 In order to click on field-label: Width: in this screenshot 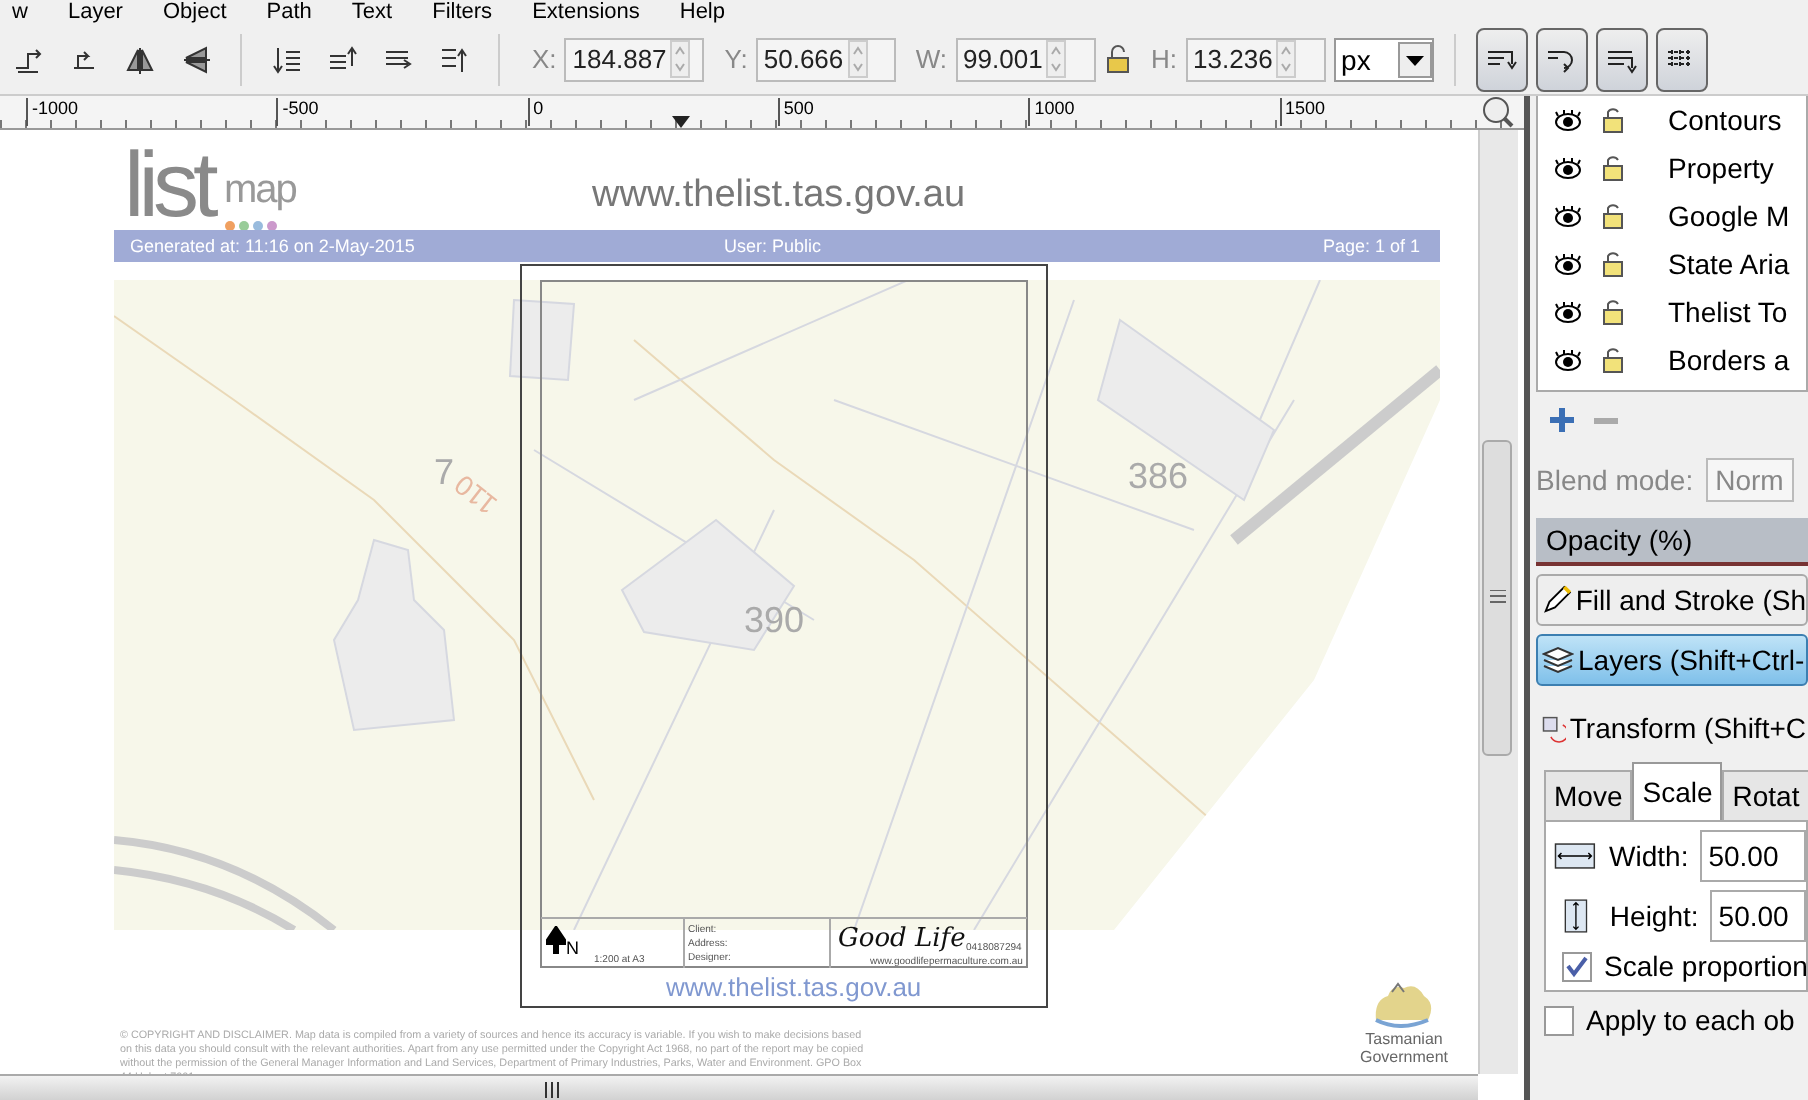, I will do `click(1648, 856)`.